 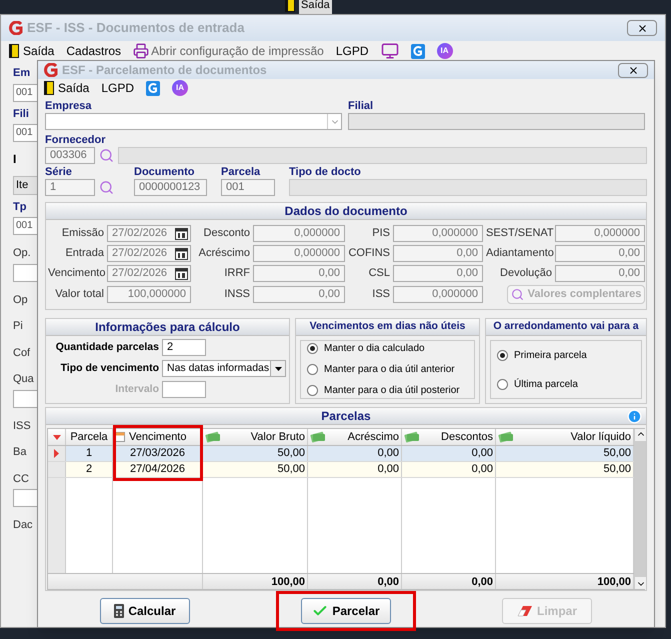 What do you see at coordinates (341, 470) in the screenshot?
I see `table-row: 2 27/04/2026 50,00 0,00 0,00 50,00` at bounding box center [341, 470].